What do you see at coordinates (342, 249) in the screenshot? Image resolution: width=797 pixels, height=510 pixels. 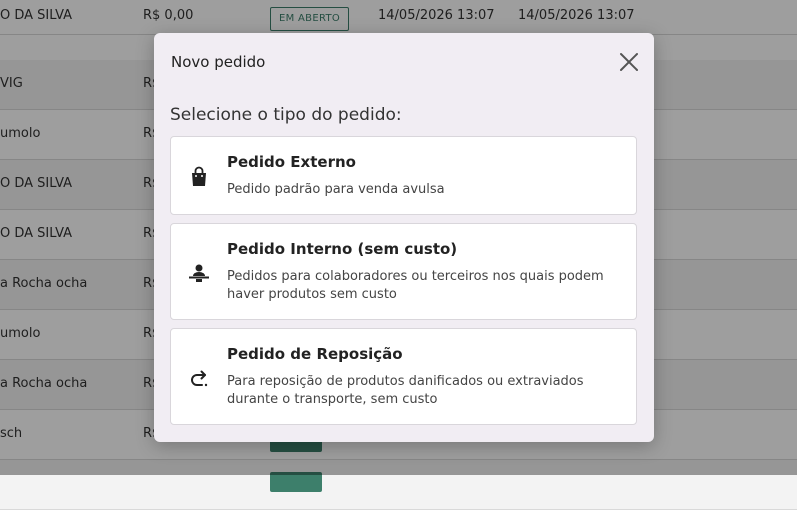 I see `option-title: Pedido Interno (sem custo)` at bounding box center [342, 249].